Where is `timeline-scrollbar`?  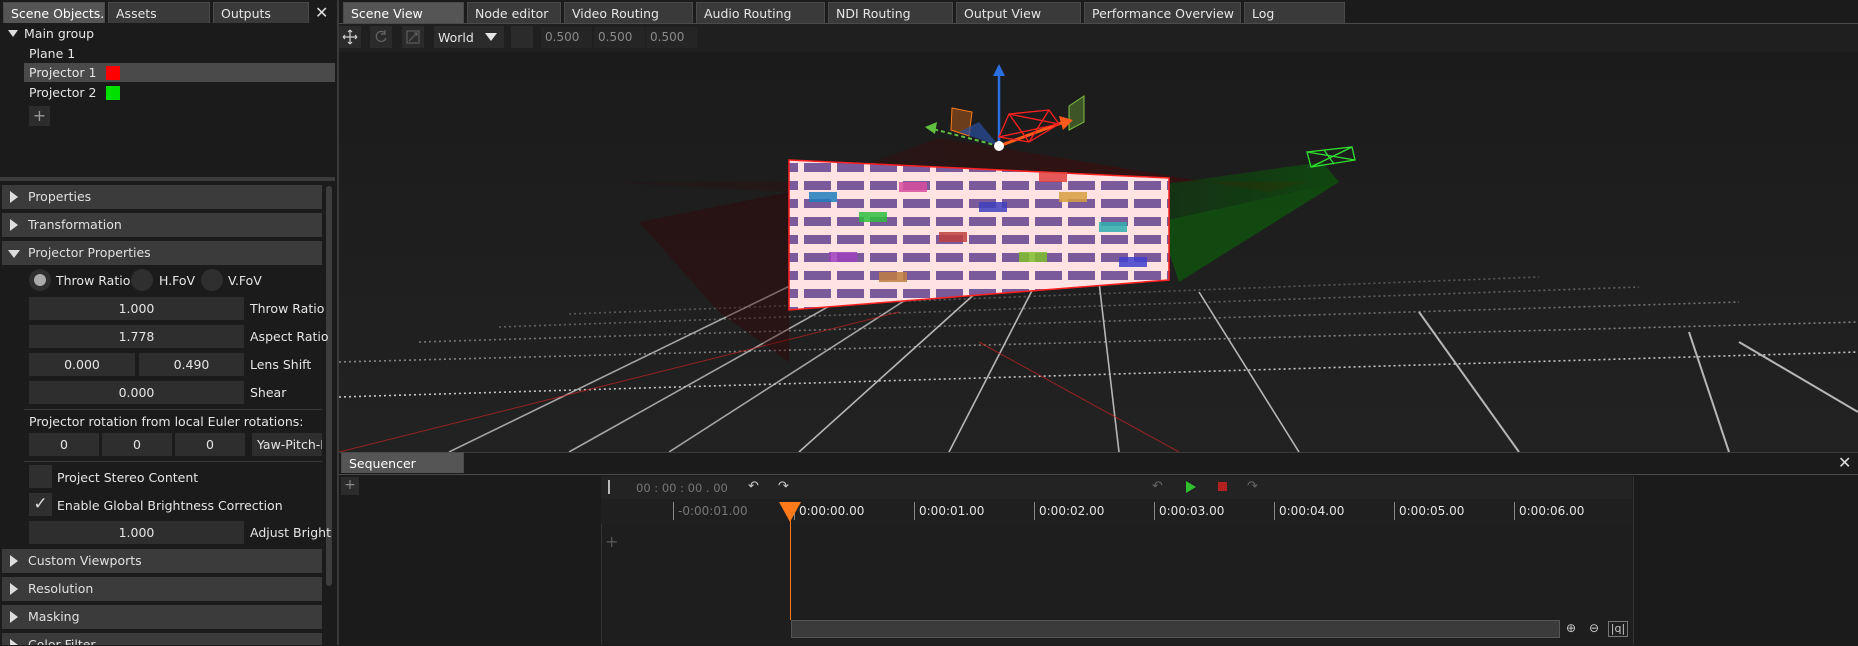
timeline-scrollbar is located at coordinates (1175, 629).